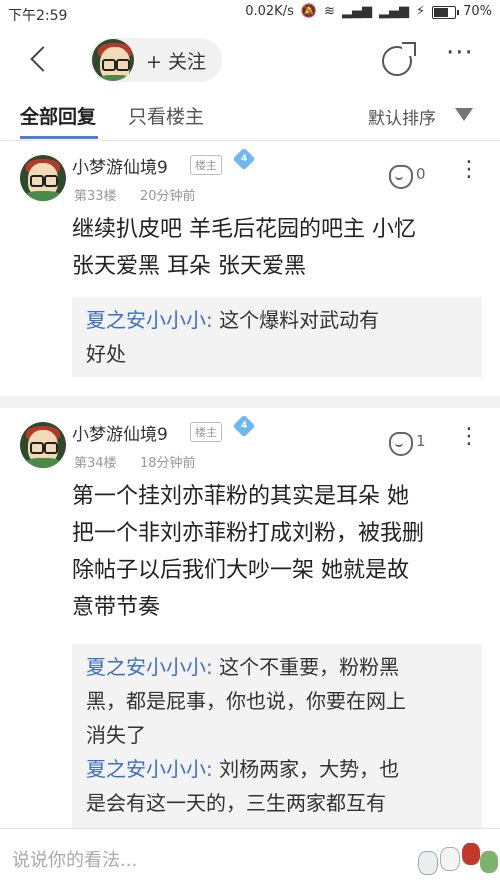 This screenshot has height=889, width=500. What do you see at coordinates (248, 533) in the screenshot?
I see `content-line: 把一个非刘亦菲粉打成刘粉，被我删` at bounding box center [248, 533].